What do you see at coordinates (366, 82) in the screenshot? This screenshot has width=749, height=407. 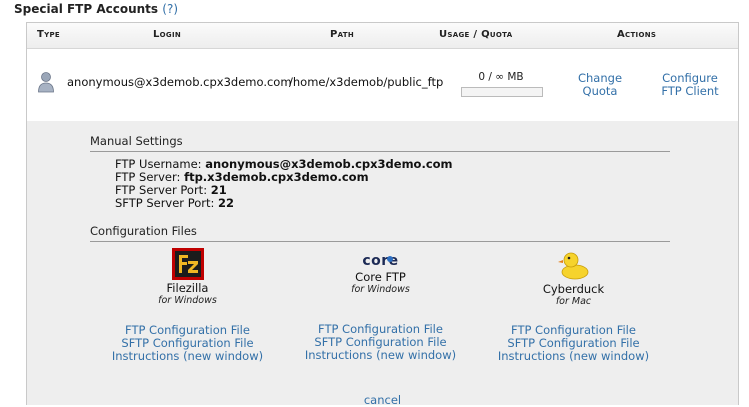 I see `path-value: /home/x3demob/public_ftp` at bounding box center [366, 82].